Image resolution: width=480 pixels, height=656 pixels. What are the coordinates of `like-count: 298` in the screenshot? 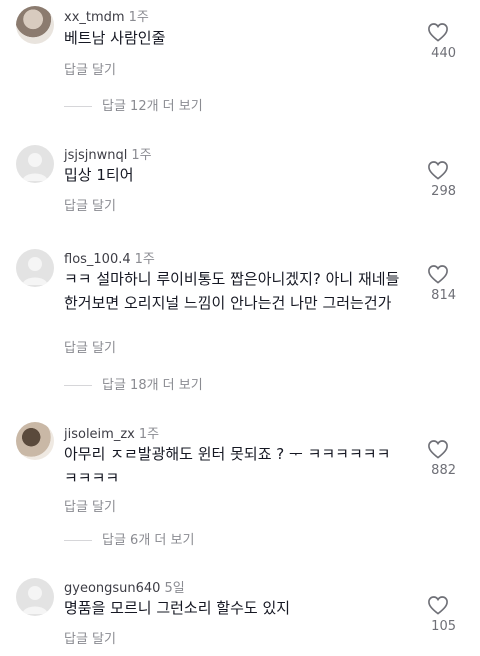 It's located at (443, 191).